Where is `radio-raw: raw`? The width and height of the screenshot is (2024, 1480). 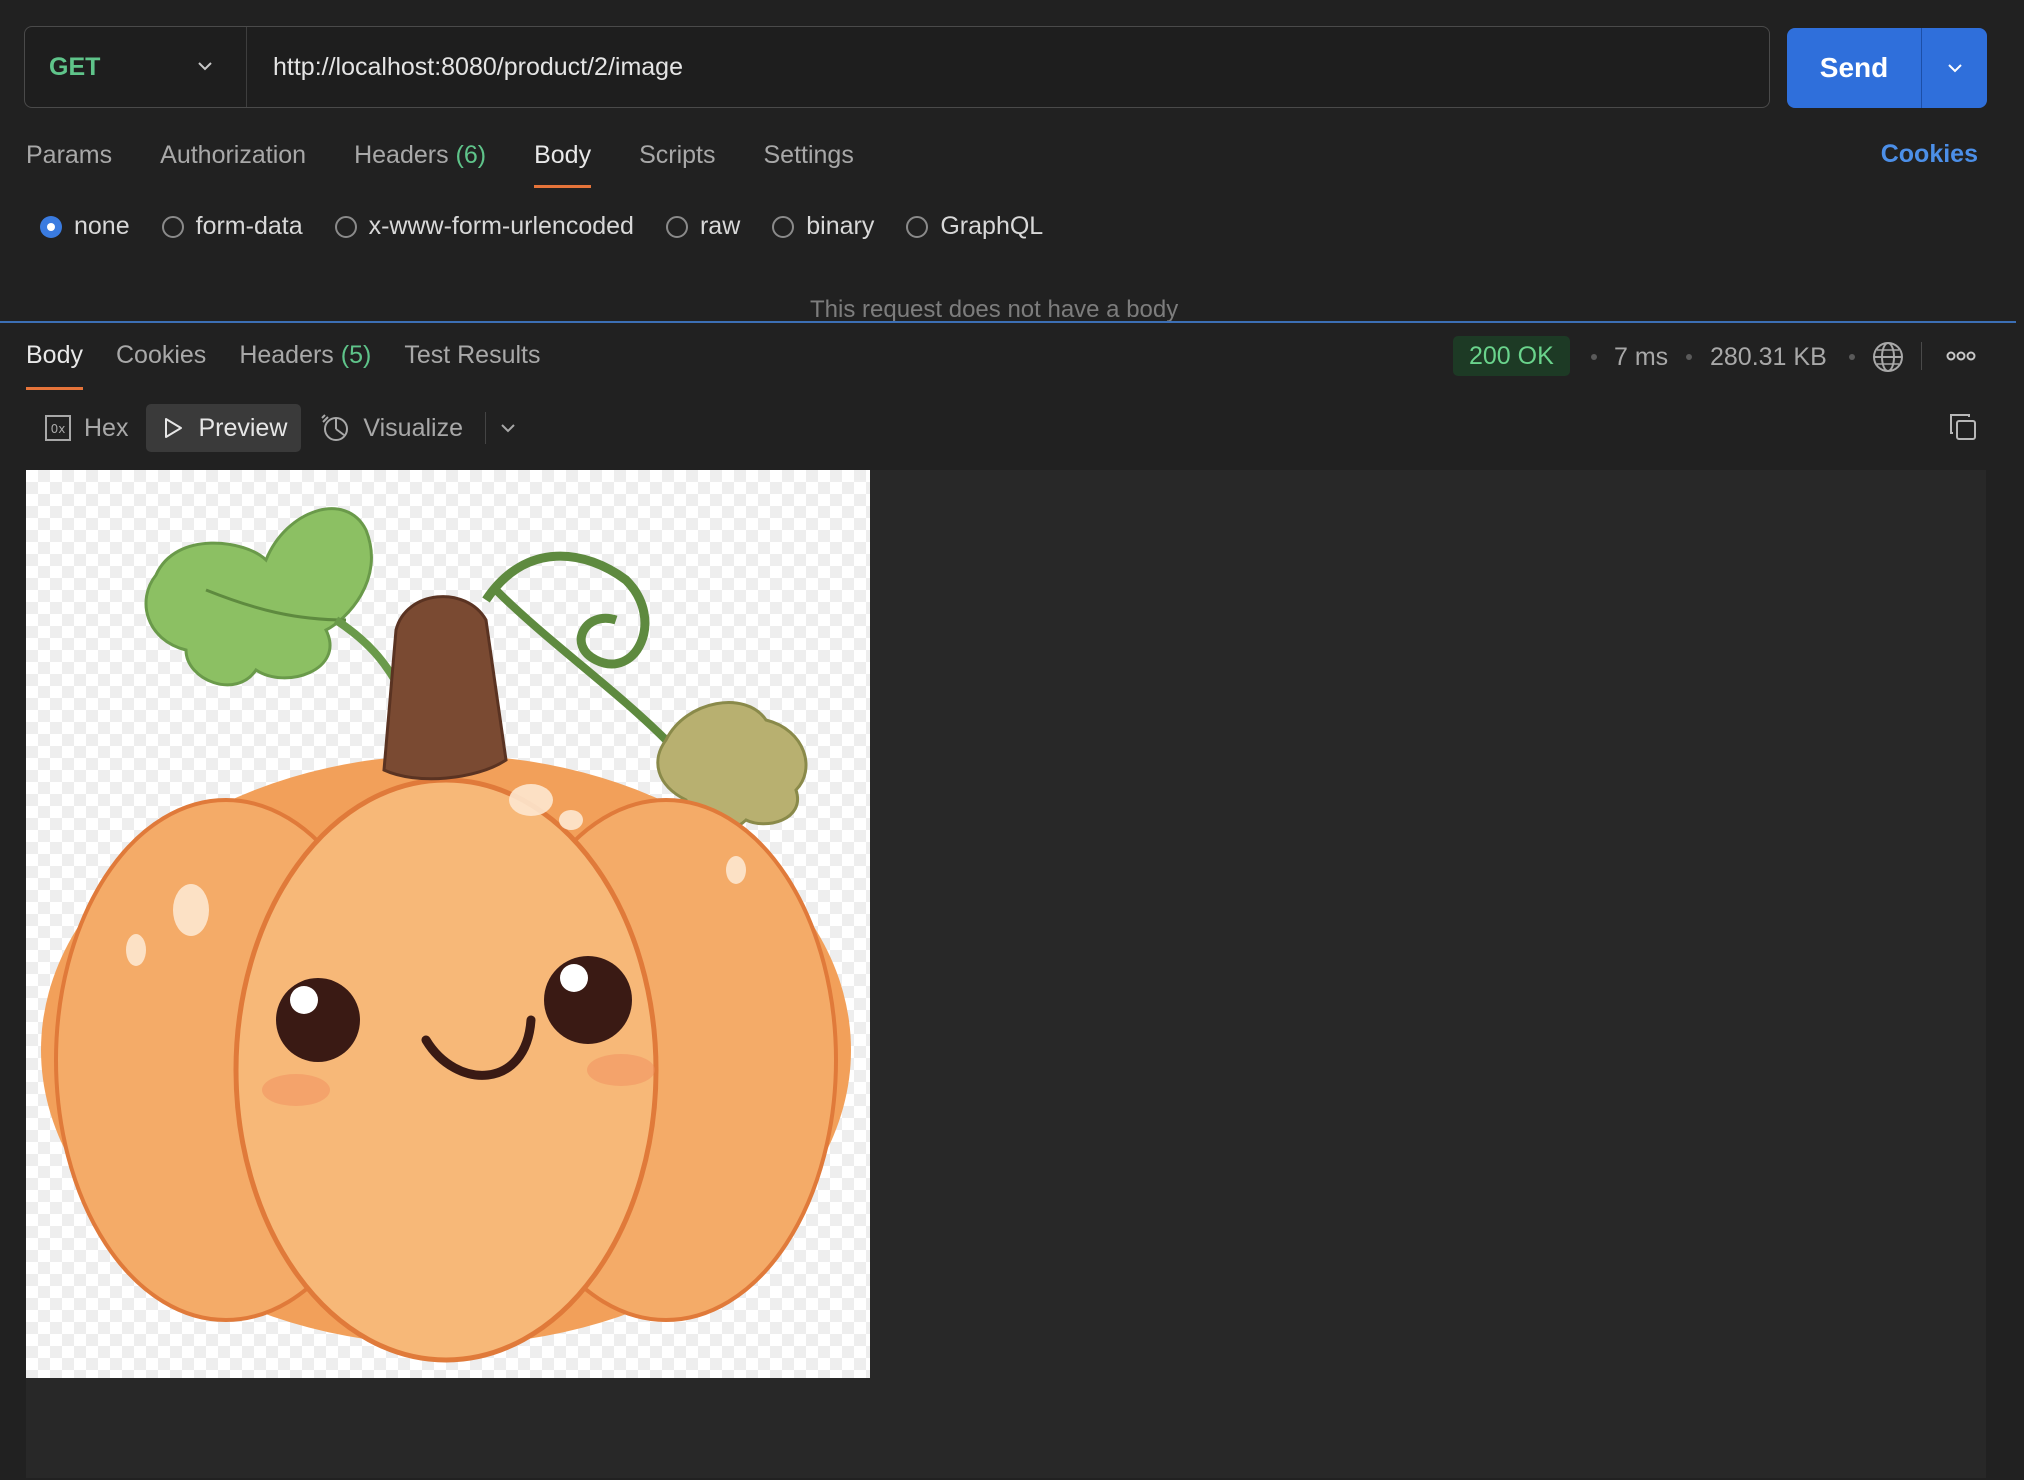
radio-raw: raw is located at coordinates (702, 226).